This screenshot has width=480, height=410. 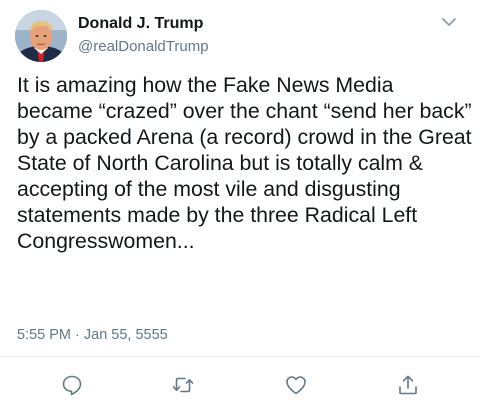 I want to click on like-button, so click(x=296, y=385).